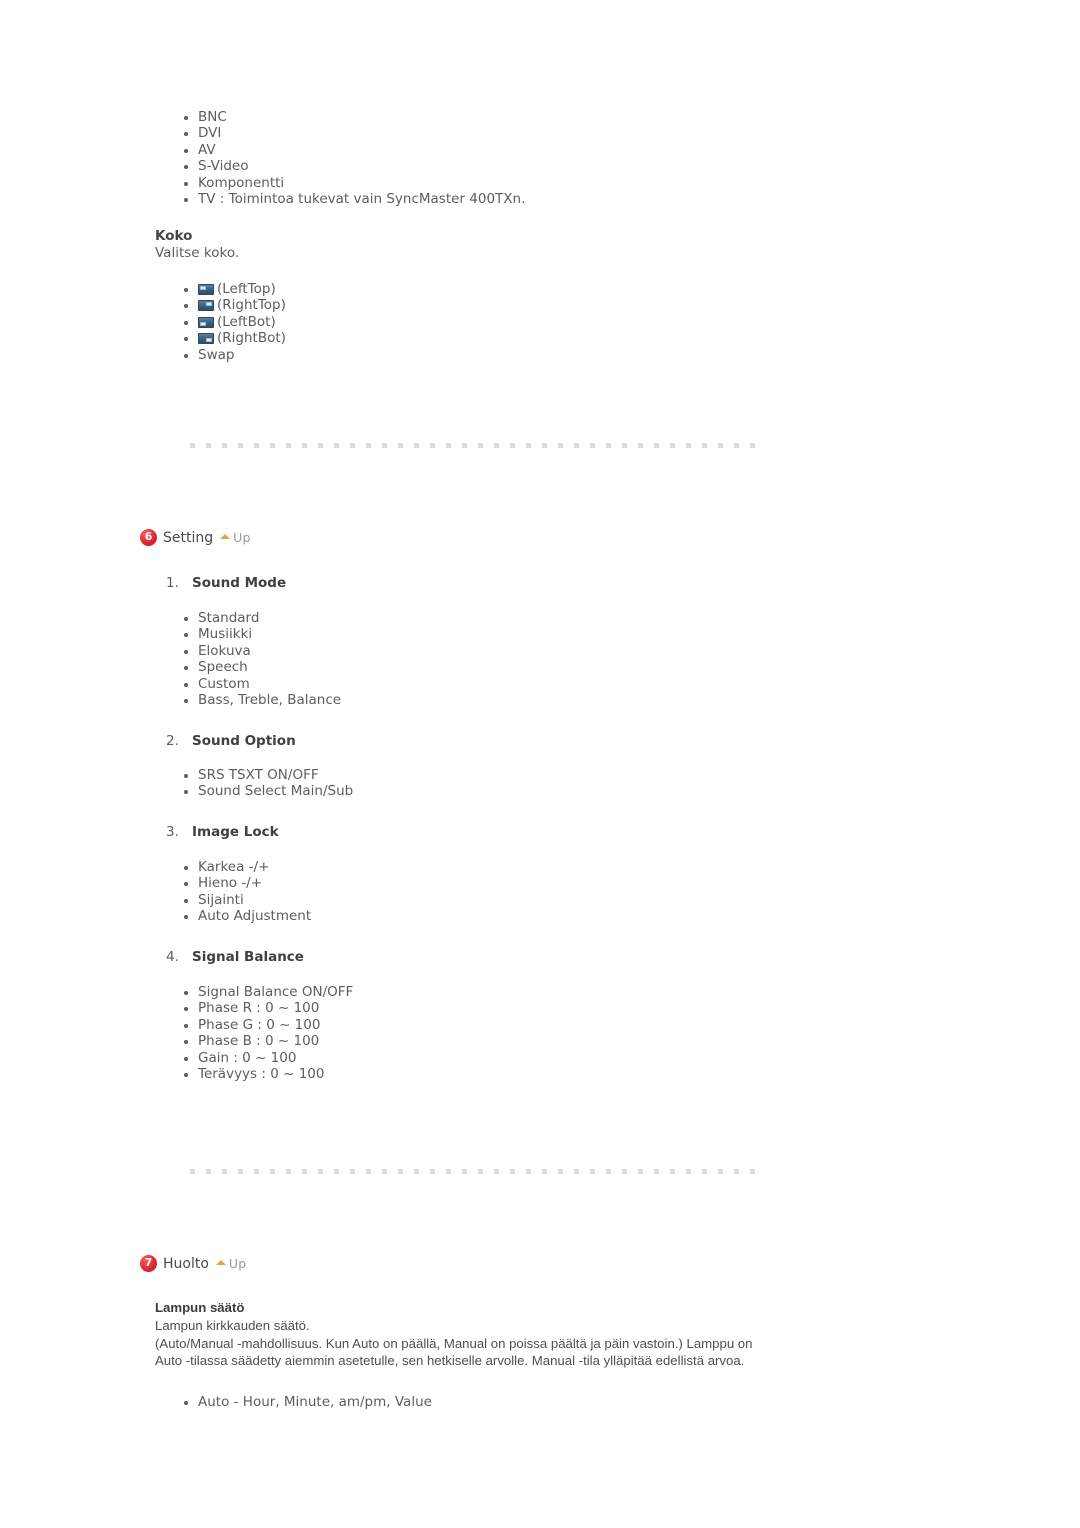 The image size is (1080, 1528). What do you see at coordinates (243, 900) in the screenshot?
I see `list-item: Sijainti` at bounding box center [243, 900].